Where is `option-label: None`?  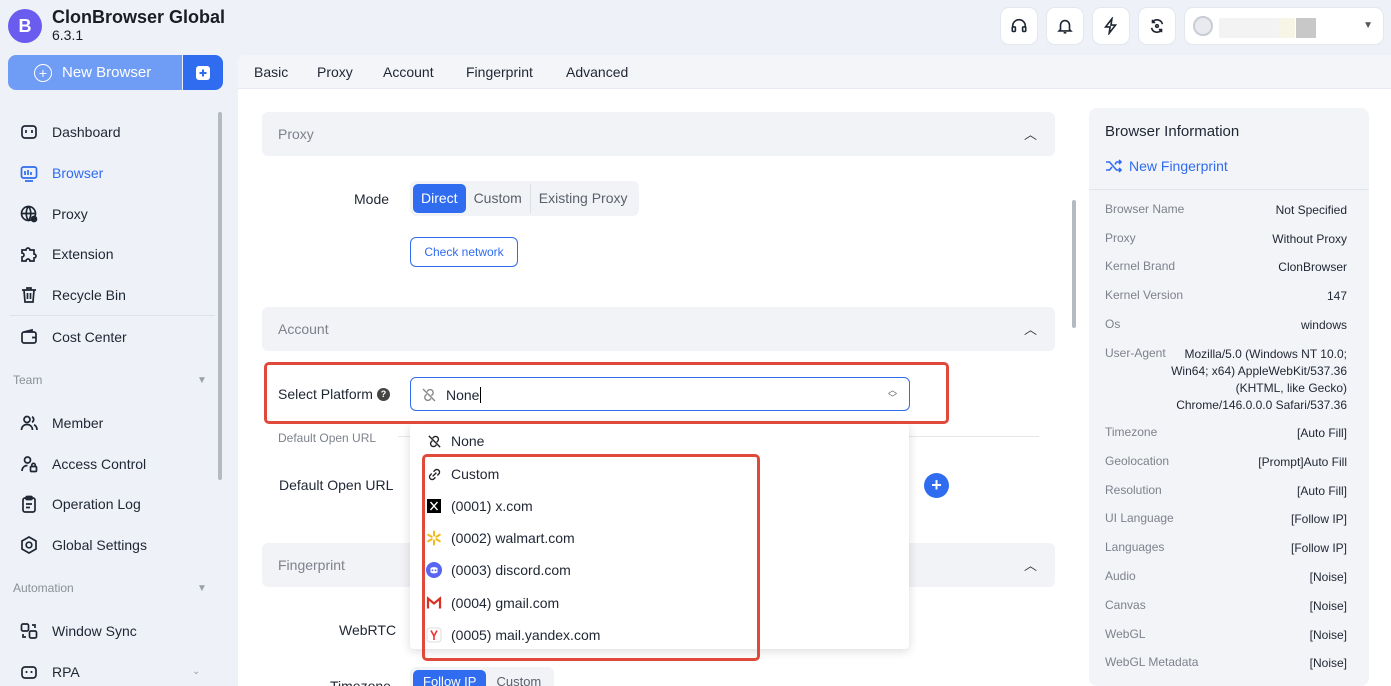
option-label: None is located at coordinates (468, 441).